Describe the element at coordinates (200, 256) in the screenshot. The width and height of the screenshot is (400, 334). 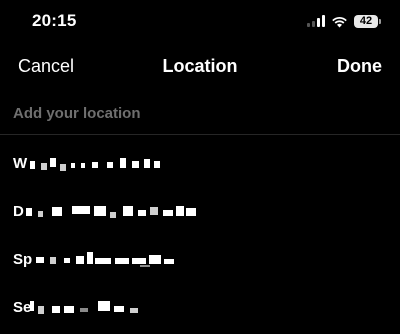
I see `location-item: Sp` at that location.